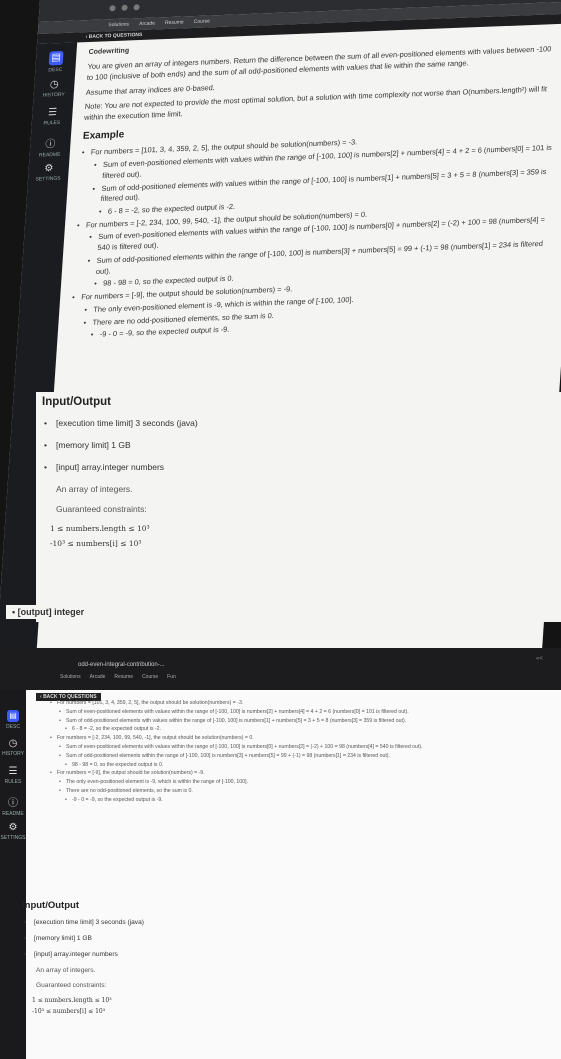 The image size is (561, 1059). What do you see at coordinates (539, 659) in the screenshot?
I see `collapse-panel-button: «<` at bounding box center [539, 659].